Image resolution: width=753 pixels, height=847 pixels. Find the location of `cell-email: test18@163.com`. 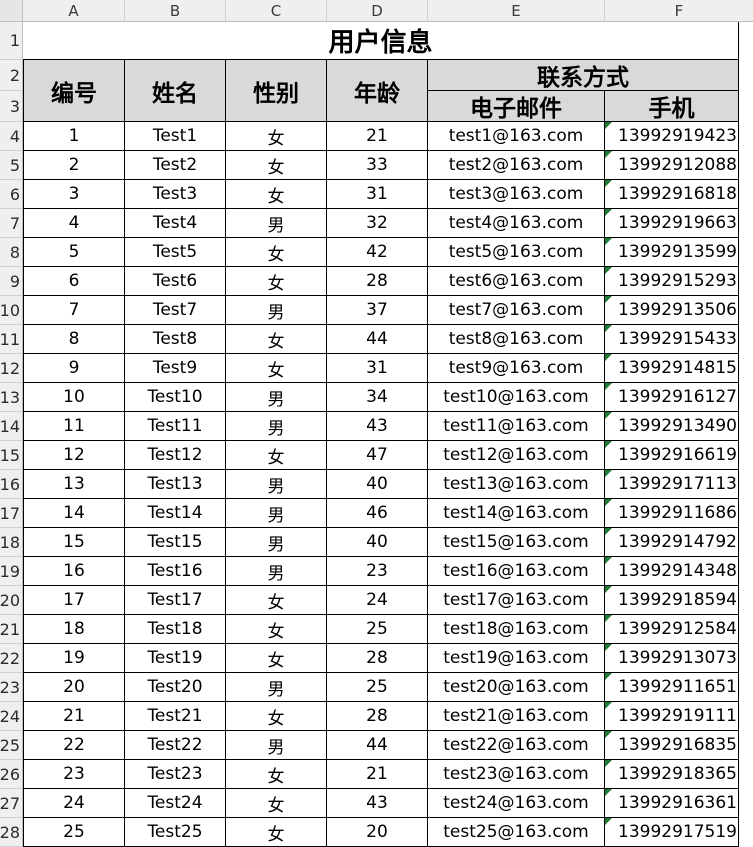

cell-email: test18@163.com is located at coordinates (516, 629).